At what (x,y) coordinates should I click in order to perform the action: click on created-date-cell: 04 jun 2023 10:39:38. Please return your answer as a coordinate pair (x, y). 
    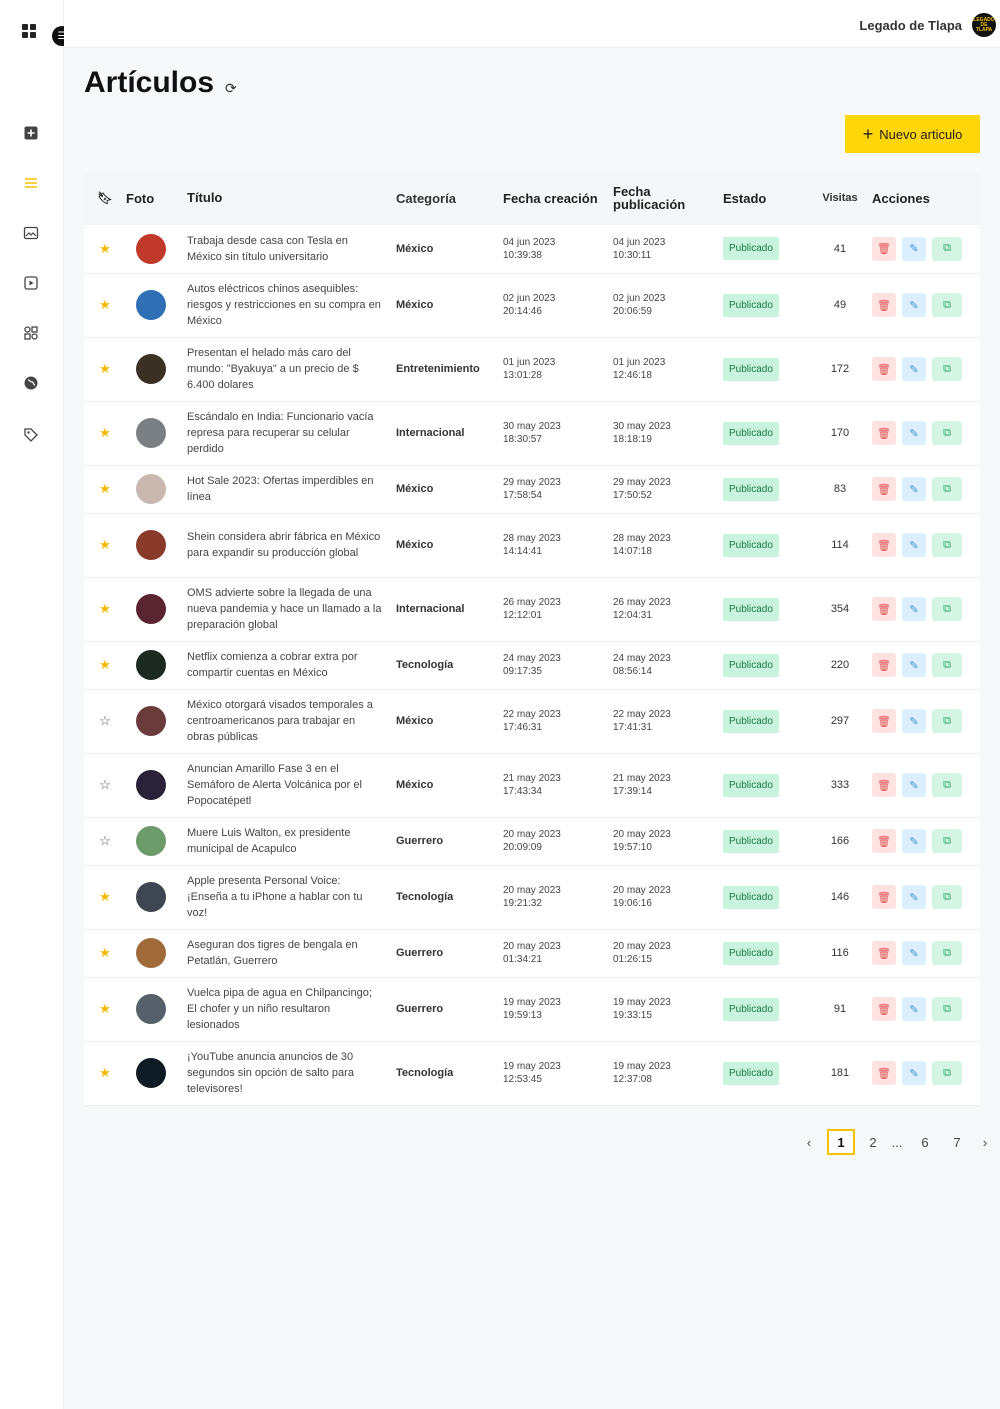
    Looking at the image, I should click on (558, 249).